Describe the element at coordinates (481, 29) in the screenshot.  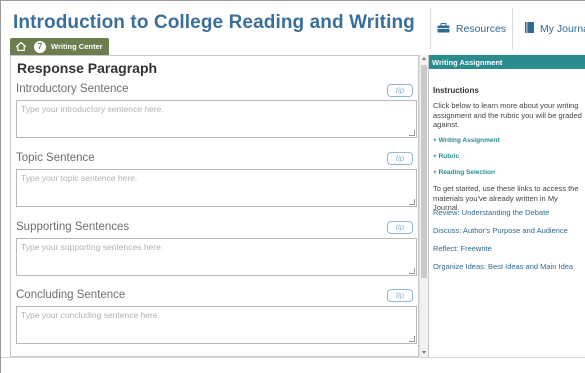
I see `resources-label: Resources` at that location.